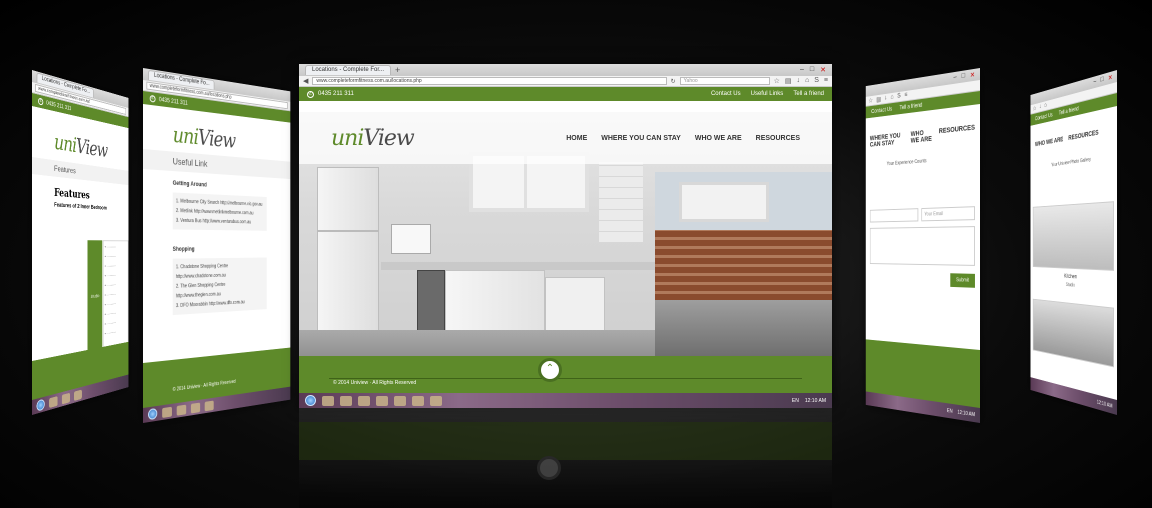 Image resolution: width=1152 pixels, height=508 pixels. Describe the element at coordinates (189, 184) in the screenshot. I see `section-heading: Getting Around` at that location.